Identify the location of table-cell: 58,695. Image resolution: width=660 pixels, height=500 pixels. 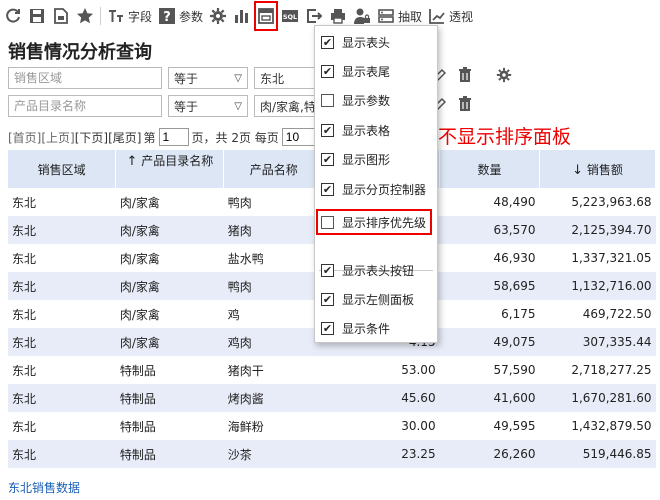
(489, 286).